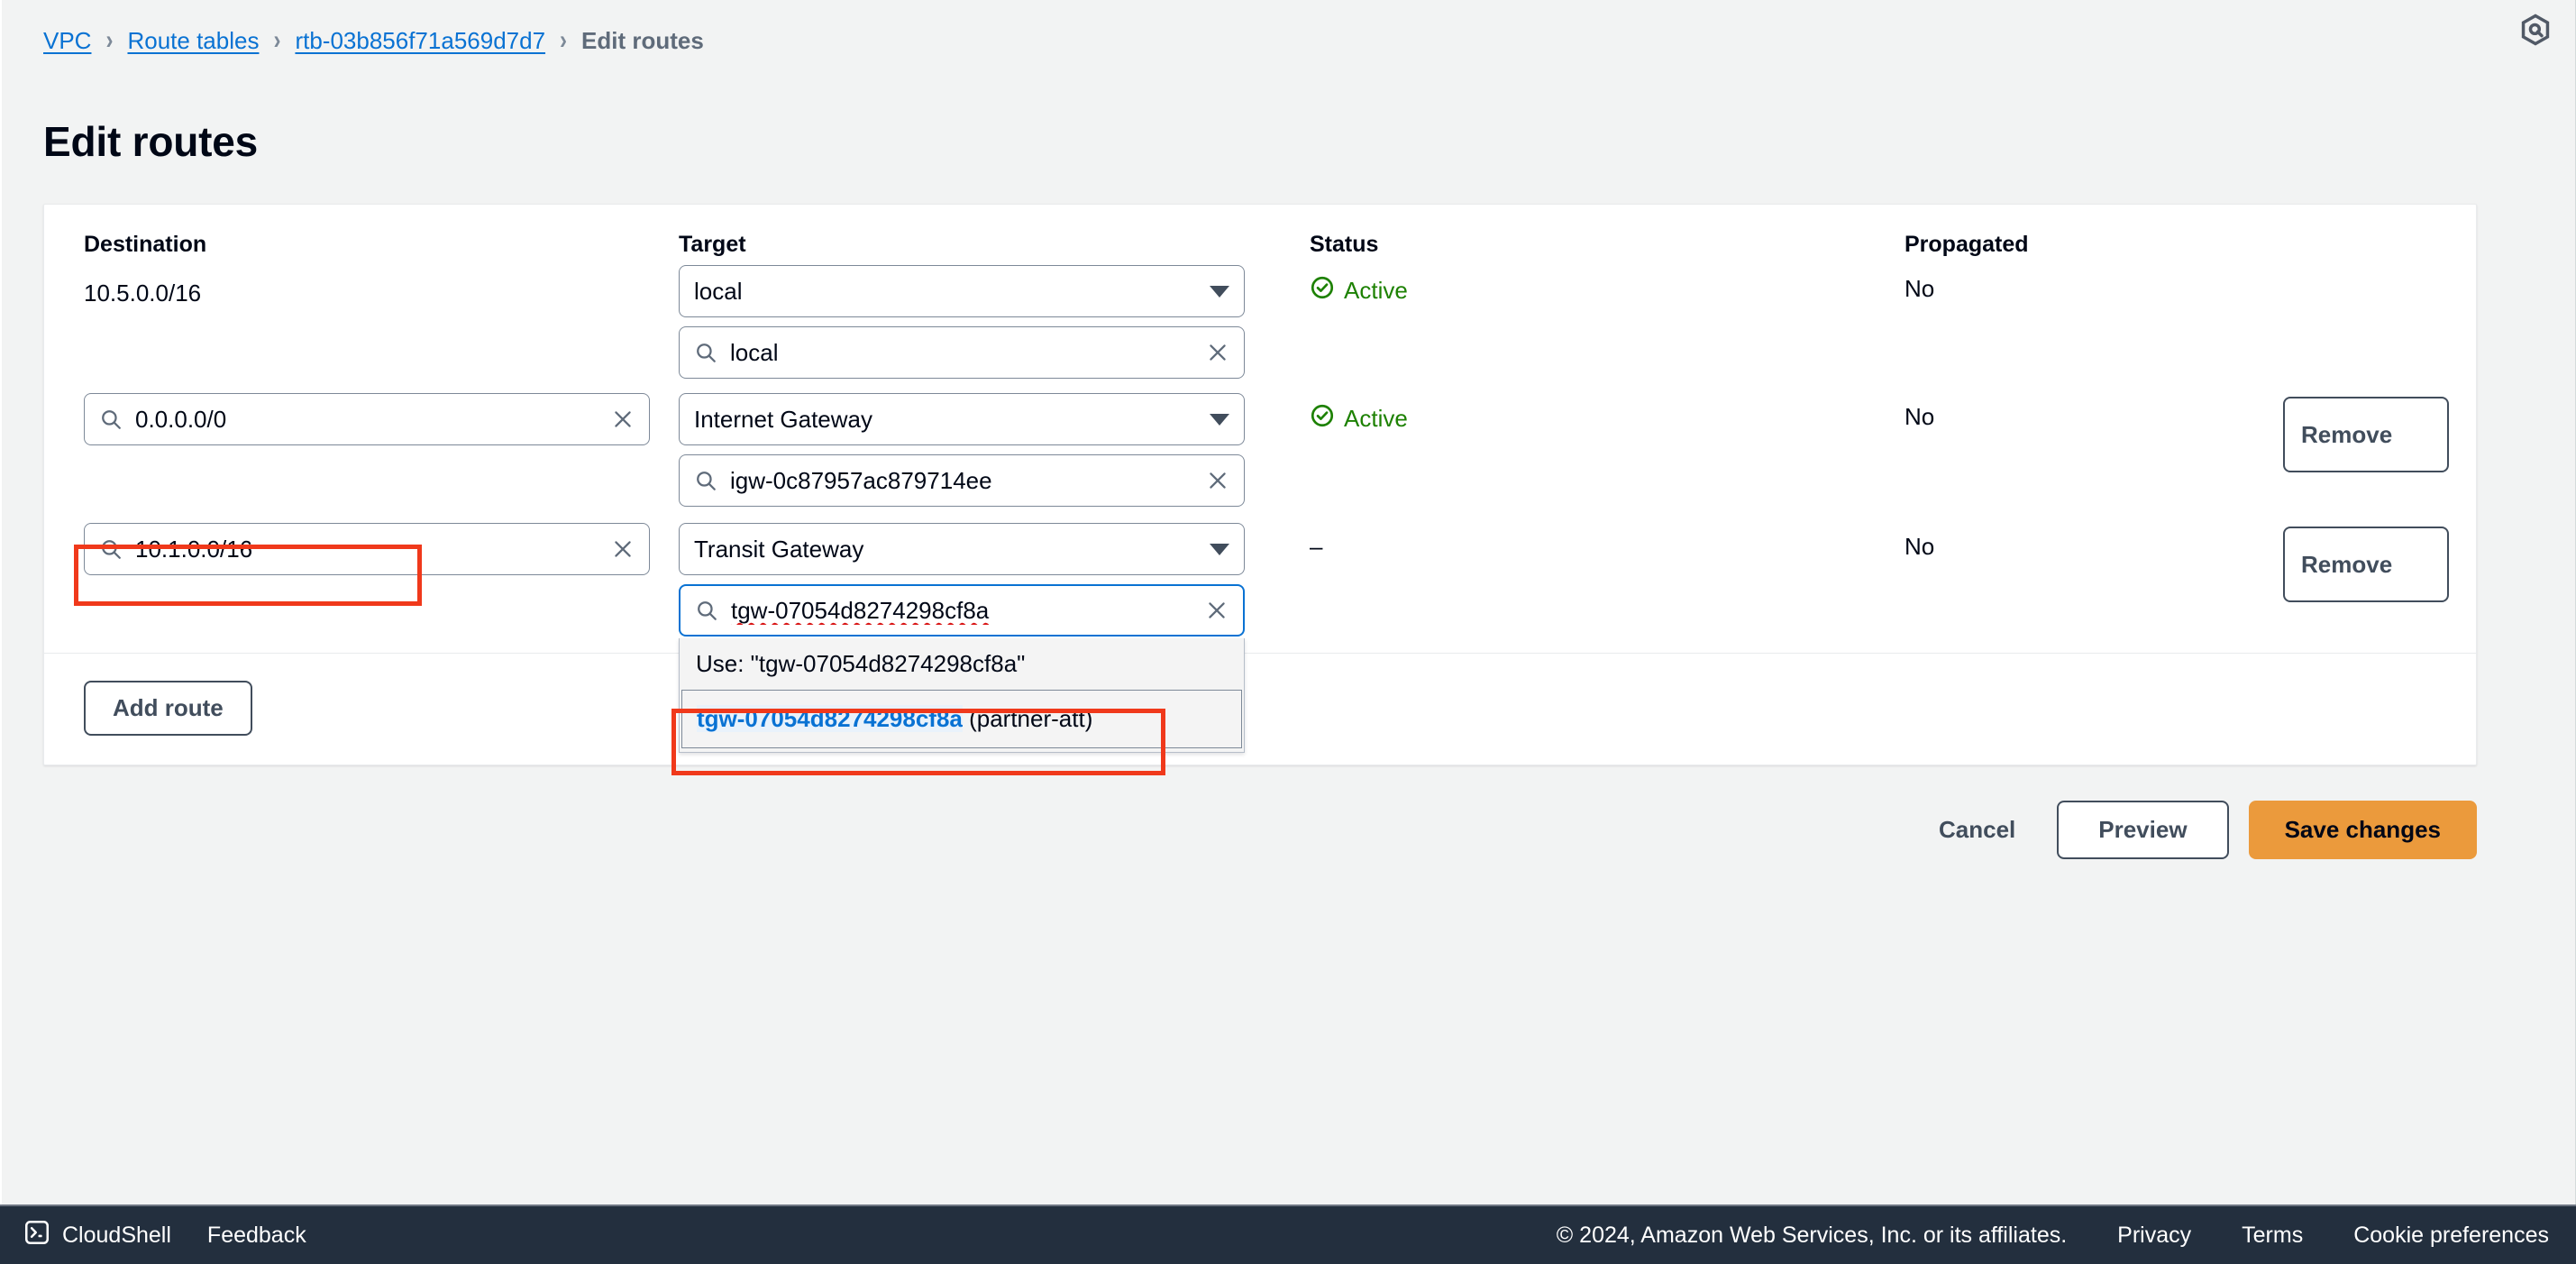 Image resolution: width=2576 pixels, height=1264 pixels. Describe the element at coordinates (754, 352) in the screenshot. I see `target-search-value: local` at that location.